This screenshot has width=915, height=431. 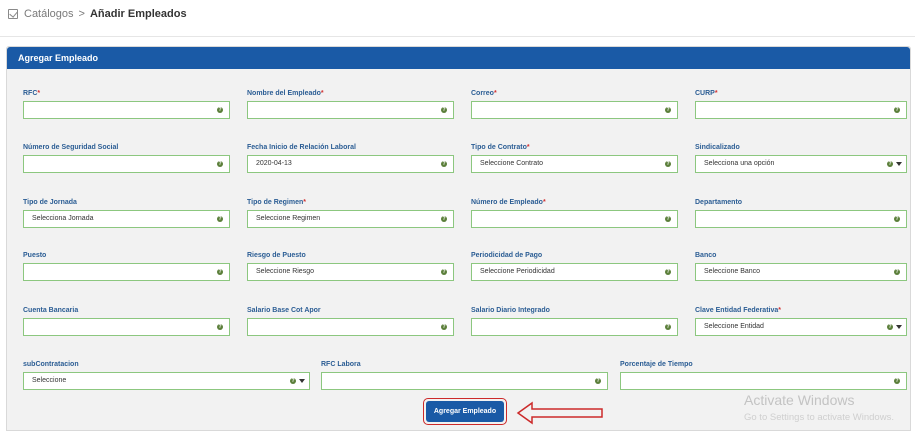 I want to click on salario-base-label: Salario Base Cot Apor, so click(x=284, y=310).